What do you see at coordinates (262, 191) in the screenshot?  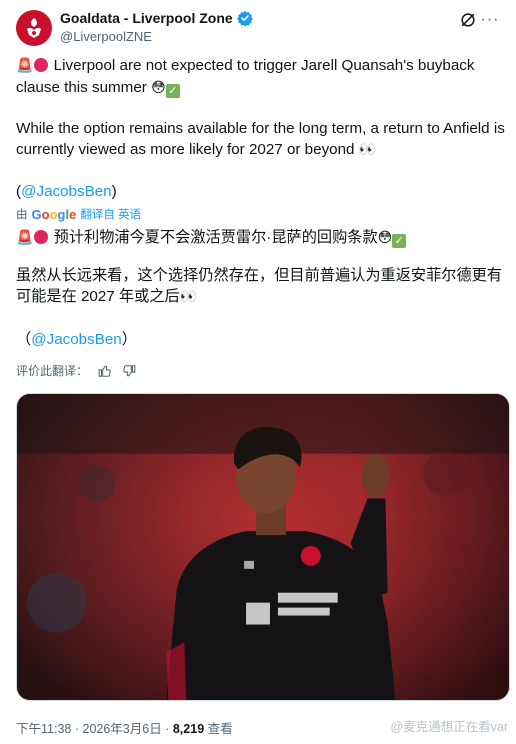 I see `tweet-source: (@JacobsBen)` at bounding box center [262, 191].